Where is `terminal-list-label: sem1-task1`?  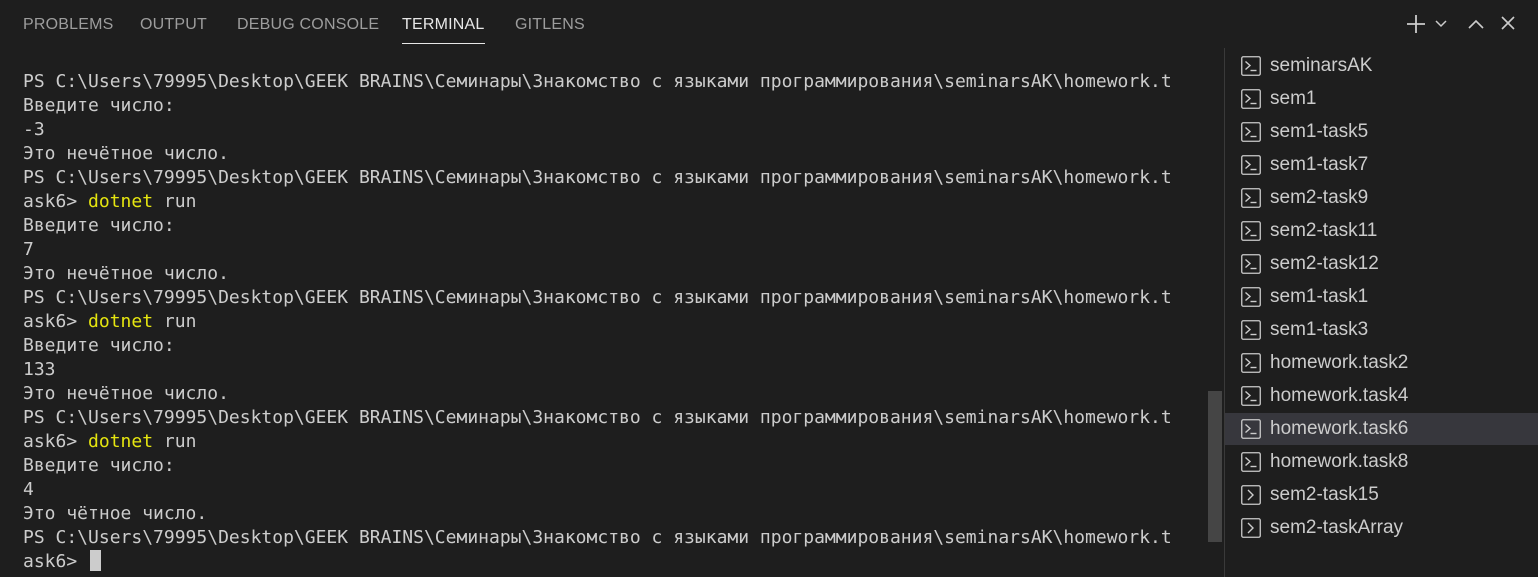
terminal-list-label: sem1-task1 is located at coordinates (1319, 296).